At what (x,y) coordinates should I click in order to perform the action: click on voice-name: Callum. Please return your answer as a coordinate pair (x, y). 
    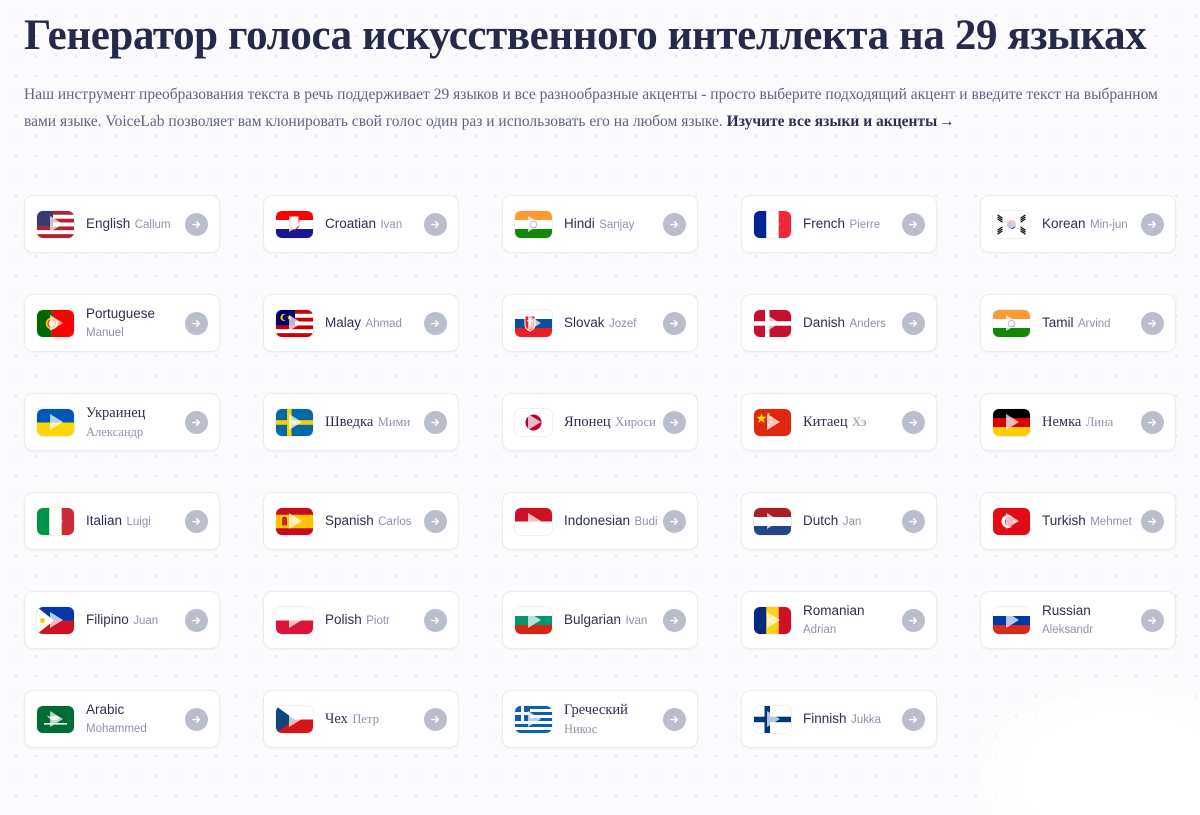
    Looking at the image, I should click on (152, 225).